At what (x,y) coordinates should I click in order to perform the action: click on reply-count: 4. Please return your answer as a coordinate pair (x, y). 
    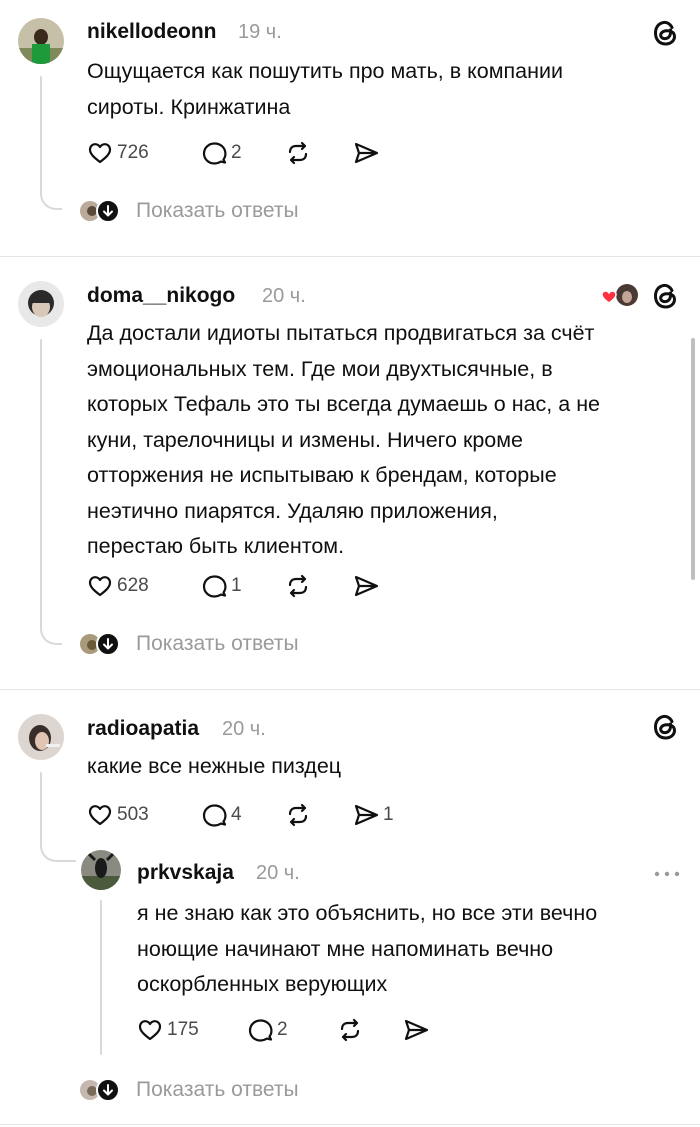
    Looking at the image, I should click on (236, 814).